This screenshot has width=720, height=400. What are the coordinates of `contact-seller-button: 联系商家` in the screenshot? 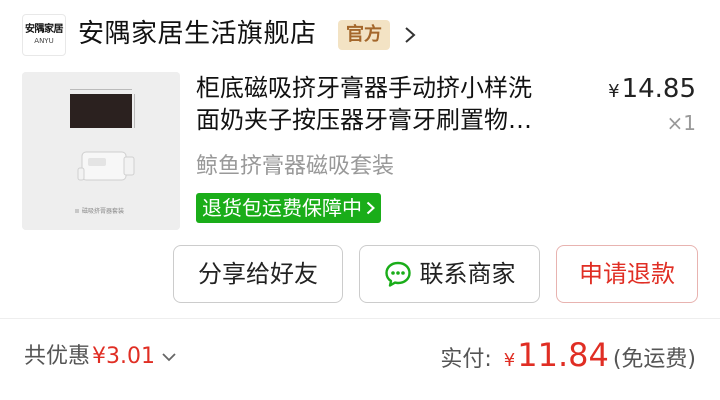 It's located at (449, 274).